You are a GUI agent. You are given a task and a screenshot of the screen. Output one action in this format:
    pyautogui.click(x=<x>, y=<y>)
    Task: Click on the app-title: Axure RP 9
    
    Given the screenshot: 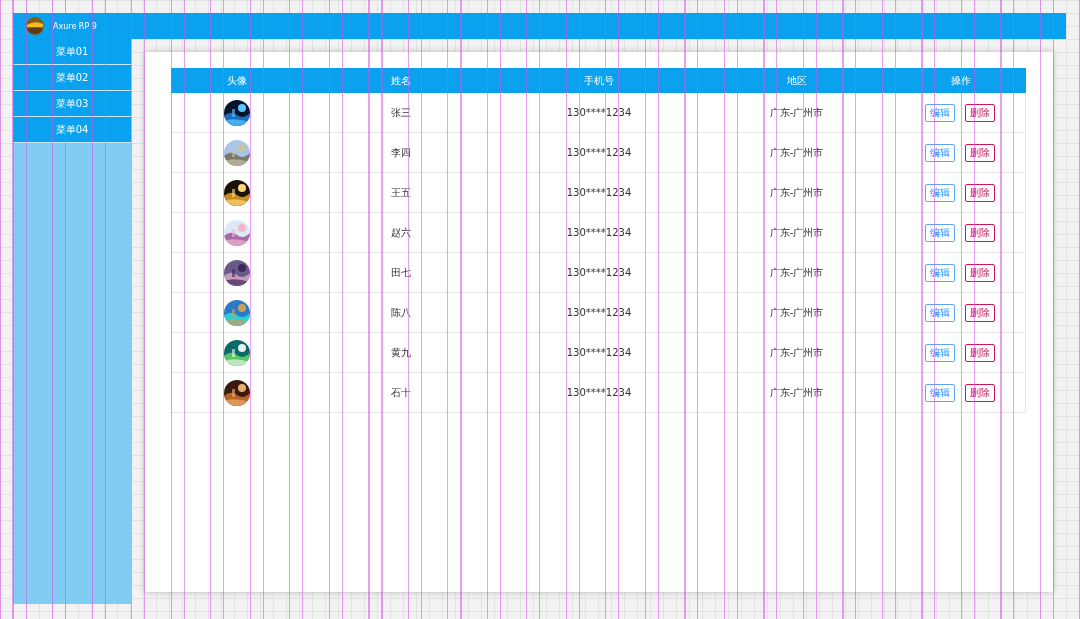 What is the action you would take?
    pyautogui.click(x=75, y=26)
    